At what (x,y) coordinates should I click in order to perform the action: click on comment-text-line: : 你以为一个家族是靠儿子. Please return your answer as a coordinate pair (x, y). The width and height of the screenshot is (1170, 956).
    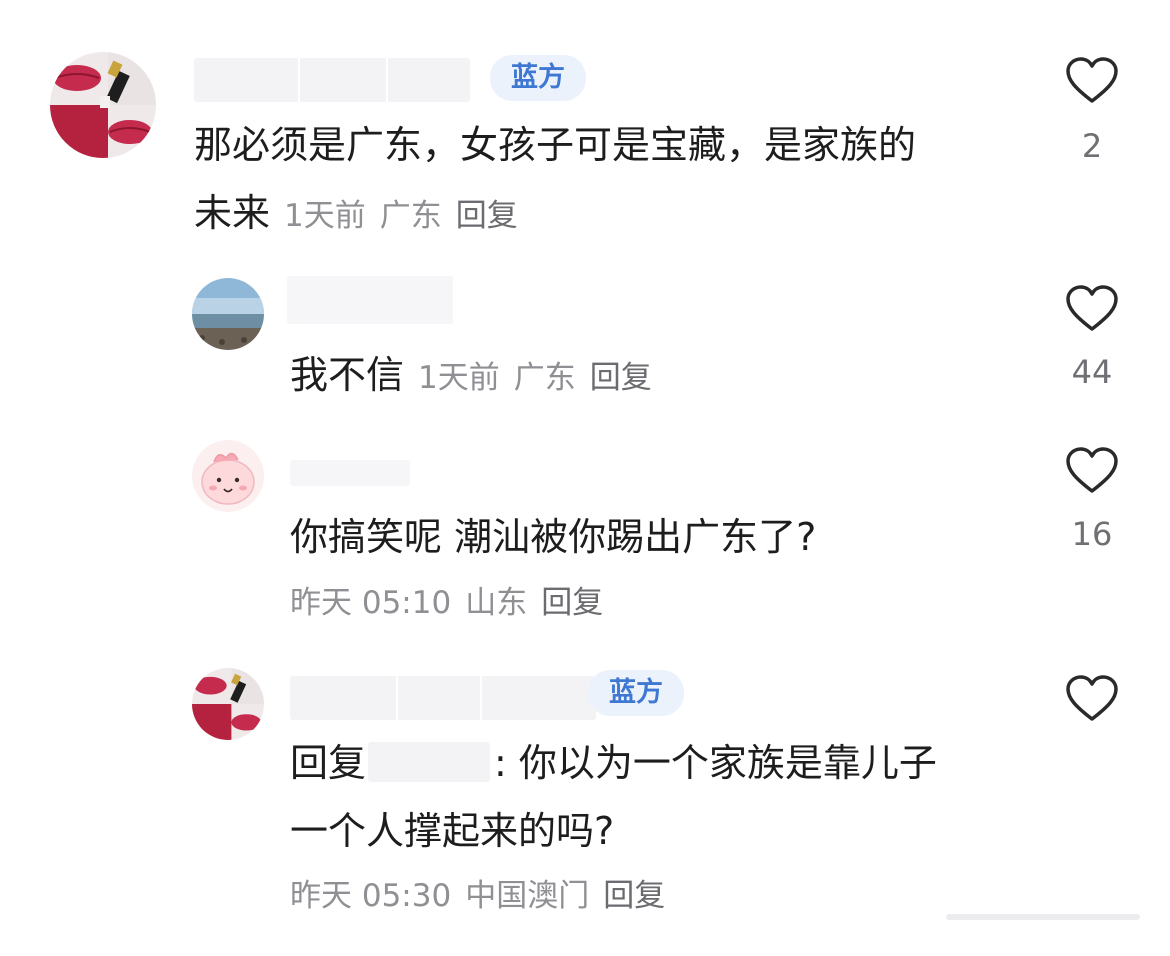
    Looking at the image, I should click on (715, 763).